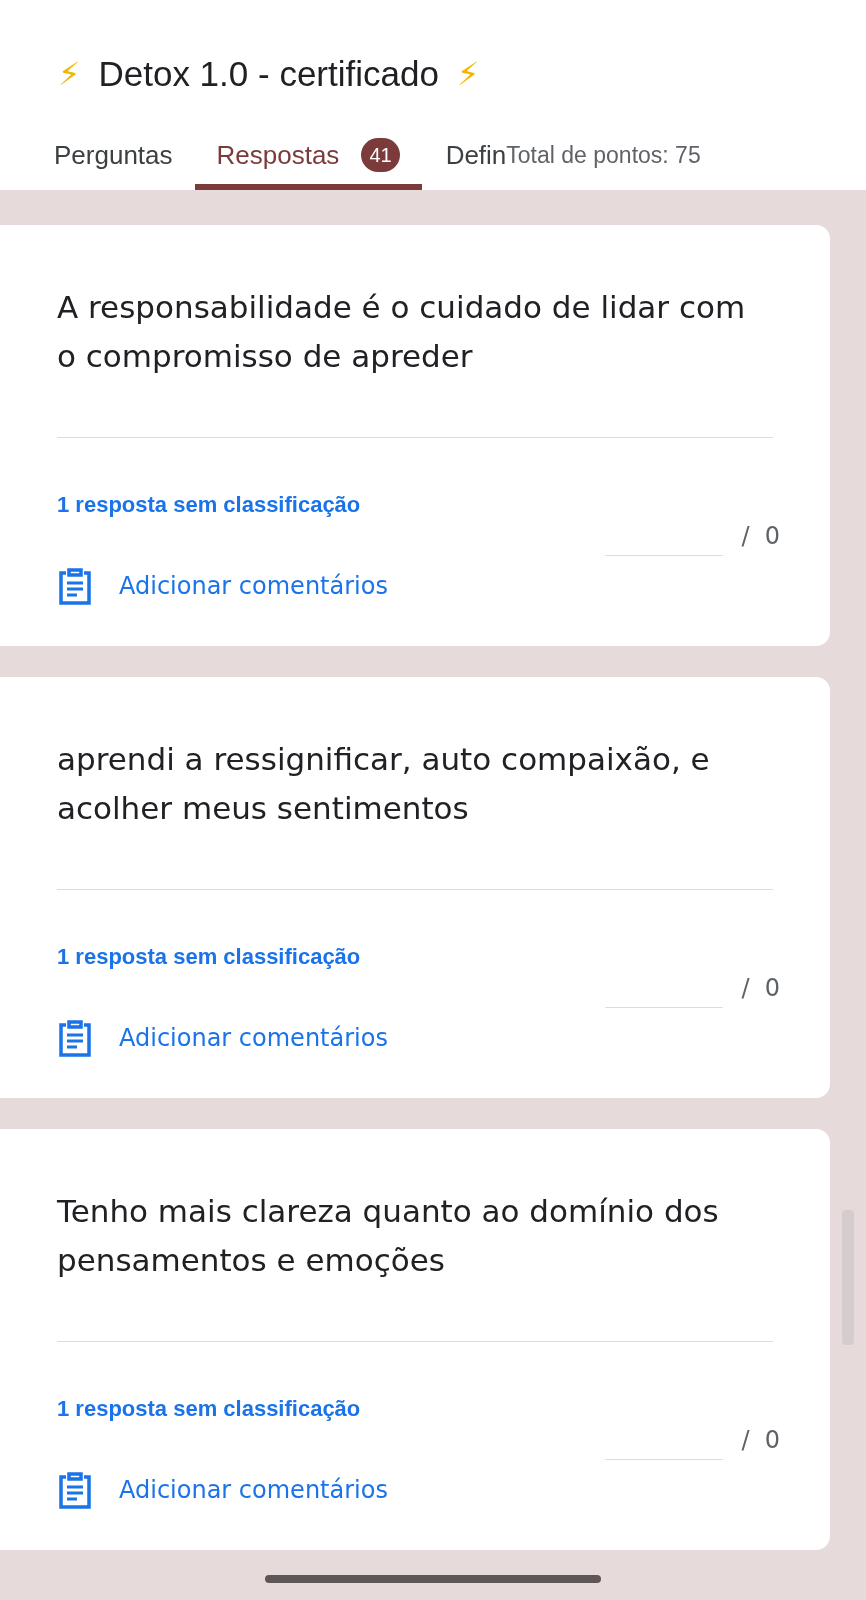 The image size is (866, 1600). I want to click on home-indicator, so click(433, 1579).